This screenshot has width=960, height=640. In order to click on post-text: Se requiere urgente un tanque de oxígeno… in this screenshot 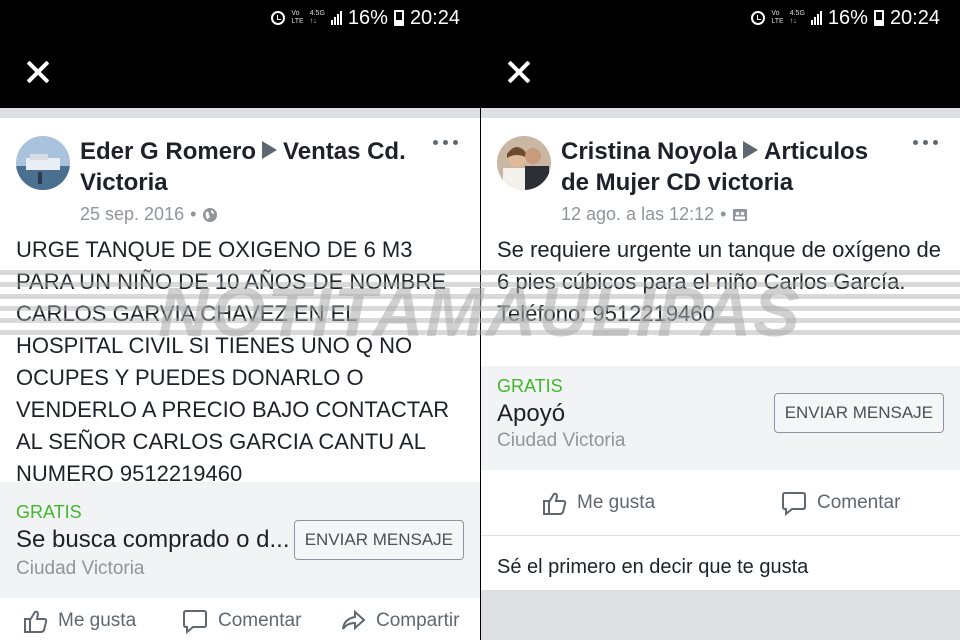, I will do `click(719, 281)`.